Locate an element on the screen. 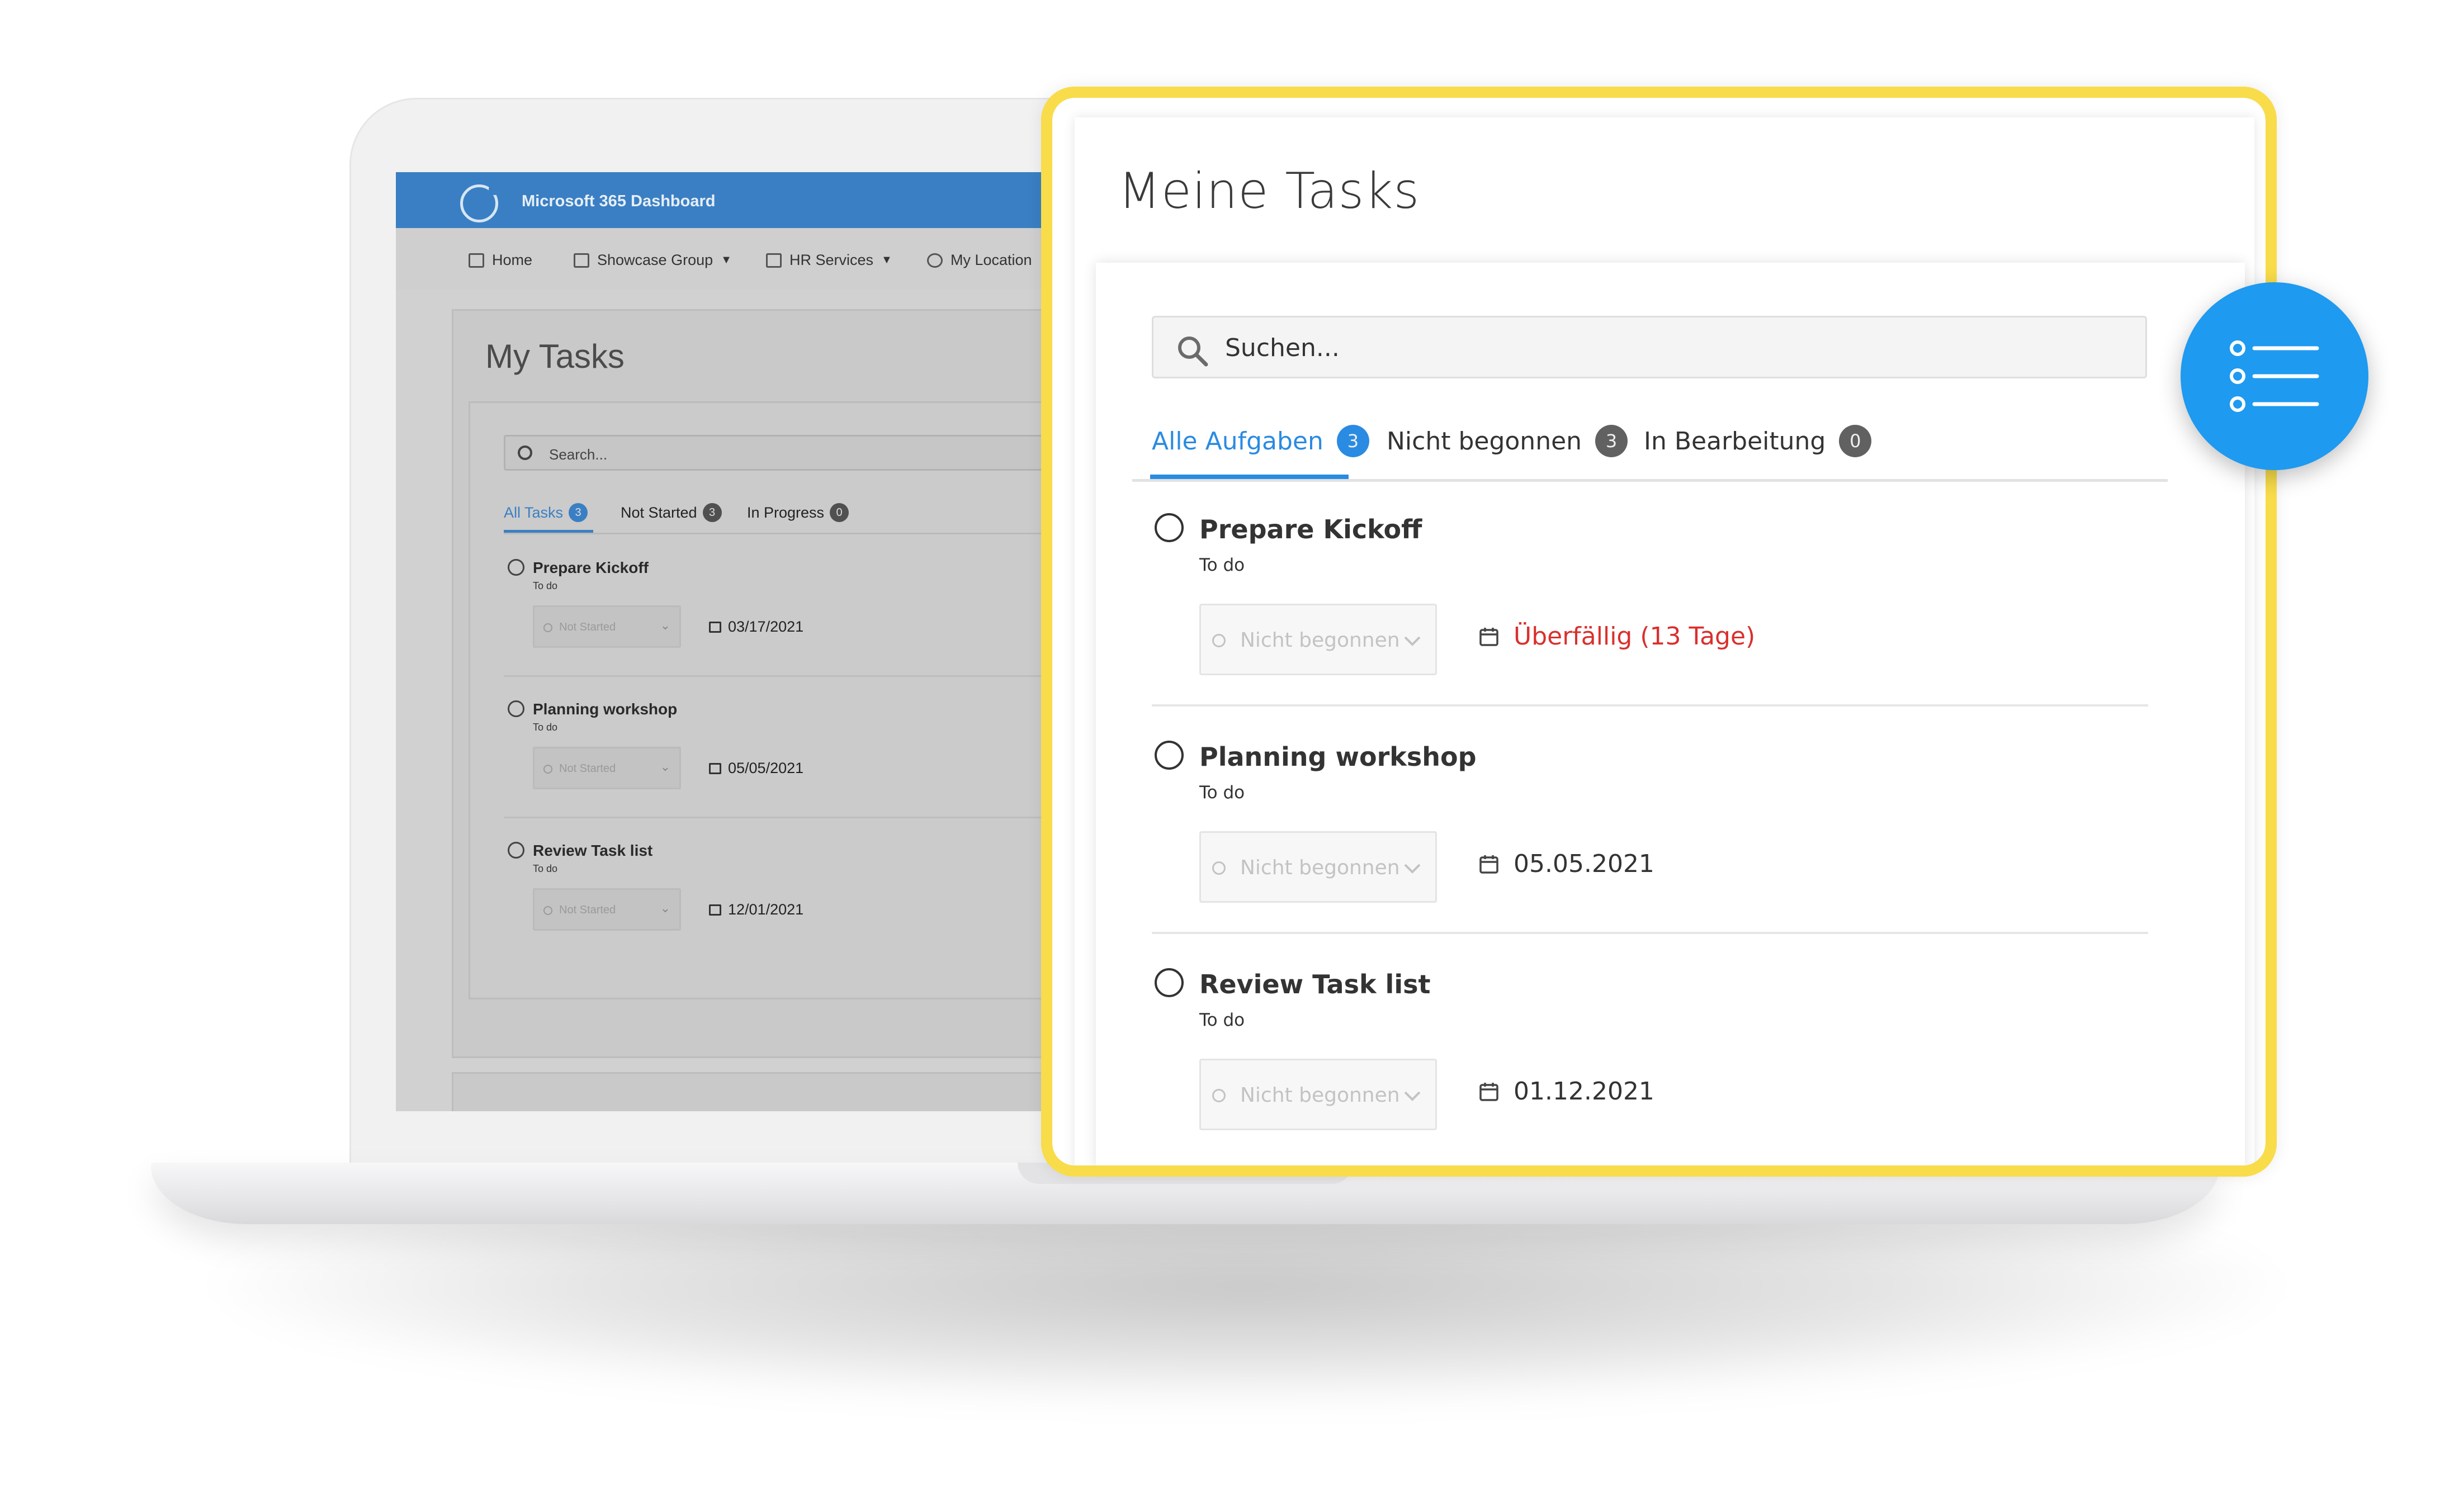 This screenshot has height=1512, width=2440. tab-label: Nicht begonnen is located at coordinates (1484, 441).